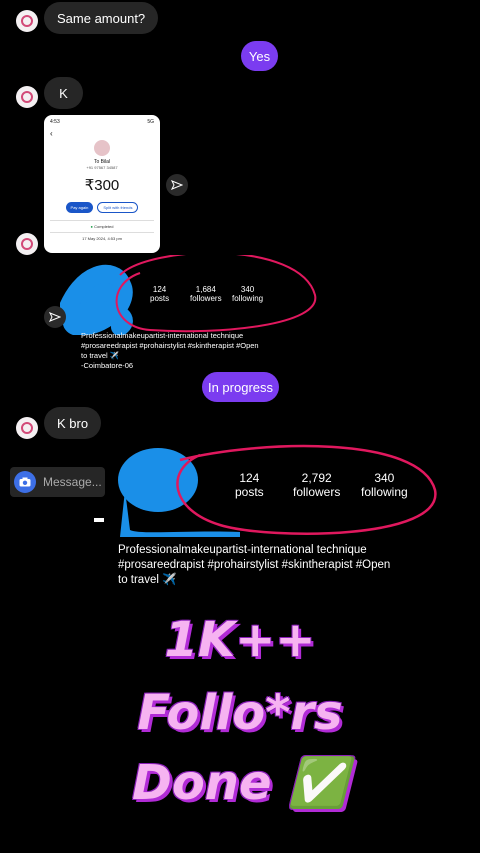 The width and height of the screenshot is (480, 853). I want to click on incoming-message: Same amount?, so click(101, 18).